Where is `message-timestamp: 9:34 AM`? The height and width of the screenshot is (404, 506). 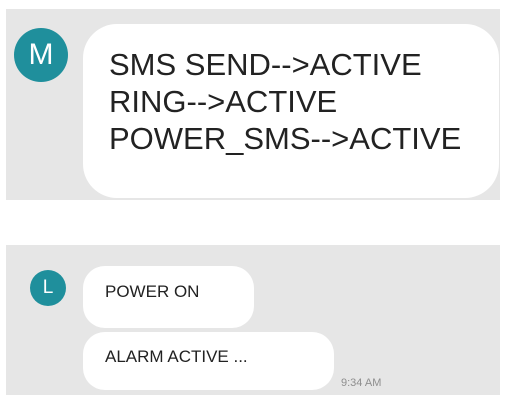
message-timestamp: 9:34 AM is located at coordinates (361, 383).